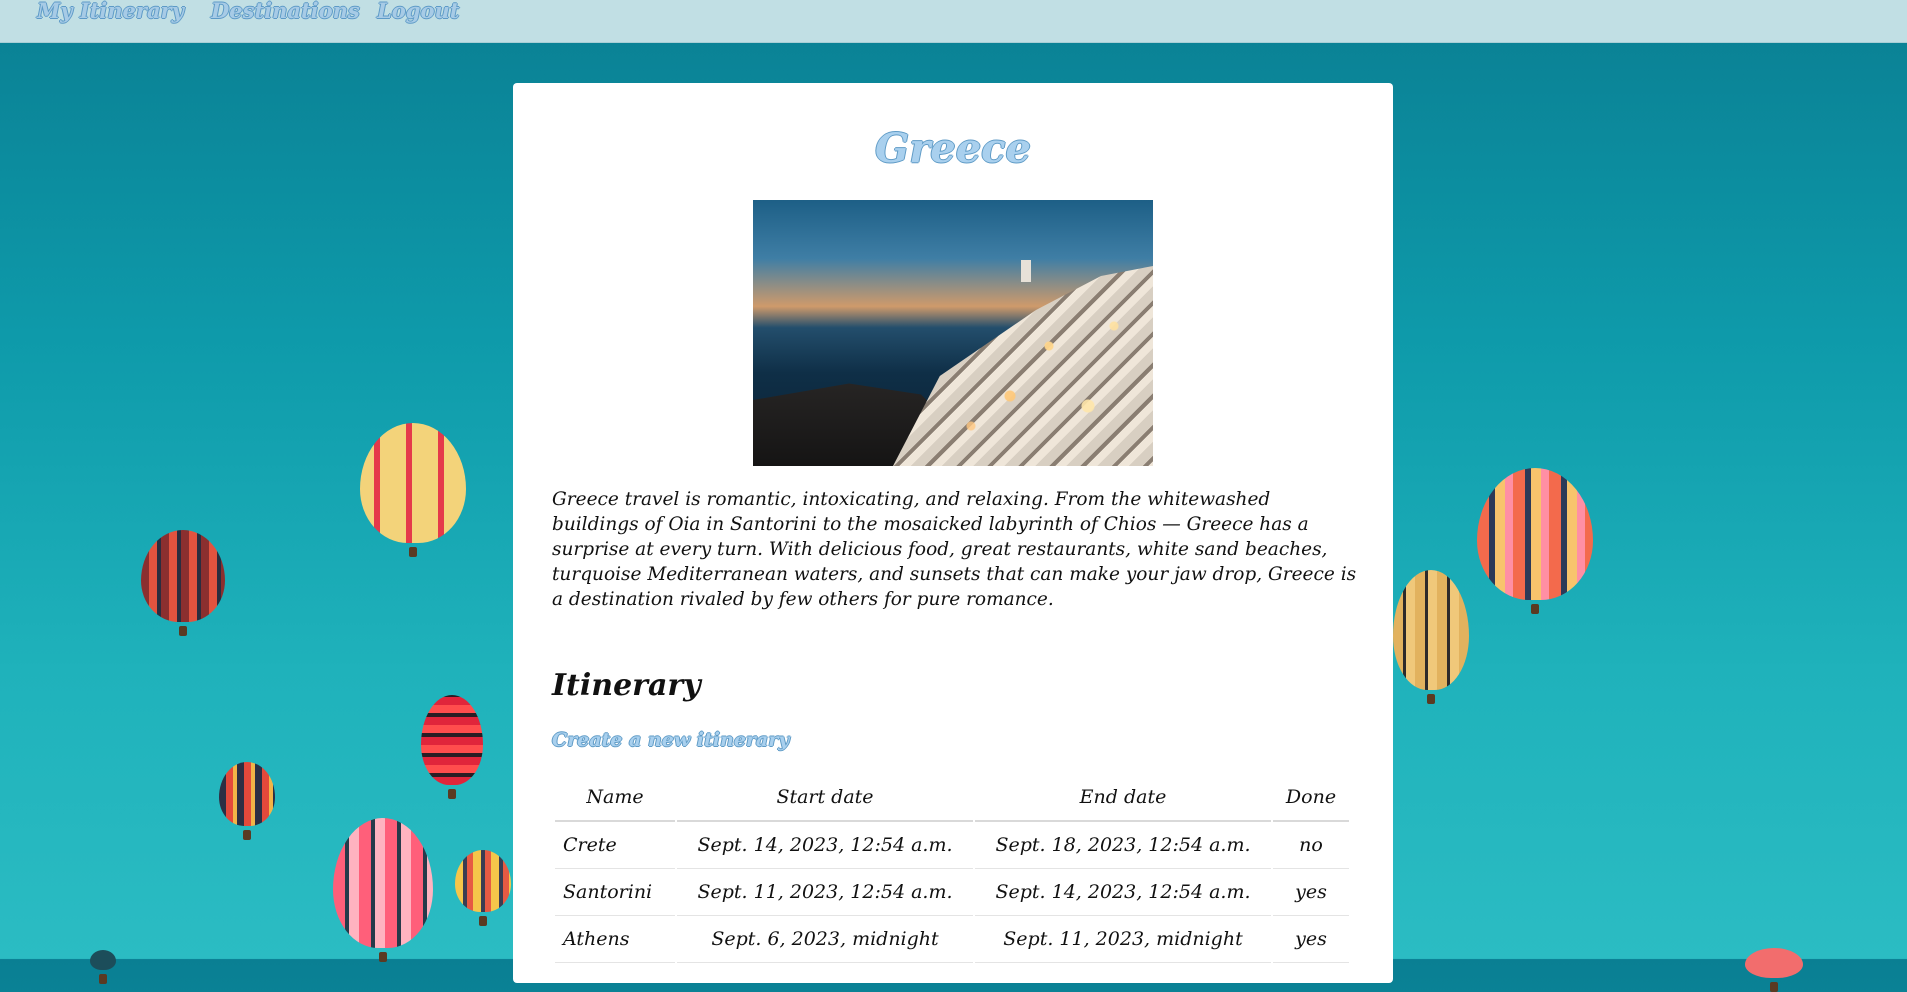 This screenshot has width=1907, height=992. What do you see at coordinates (615, 892) in the screenshot?
I see `cell-name: Santorini` at bounding box center [615, 892].